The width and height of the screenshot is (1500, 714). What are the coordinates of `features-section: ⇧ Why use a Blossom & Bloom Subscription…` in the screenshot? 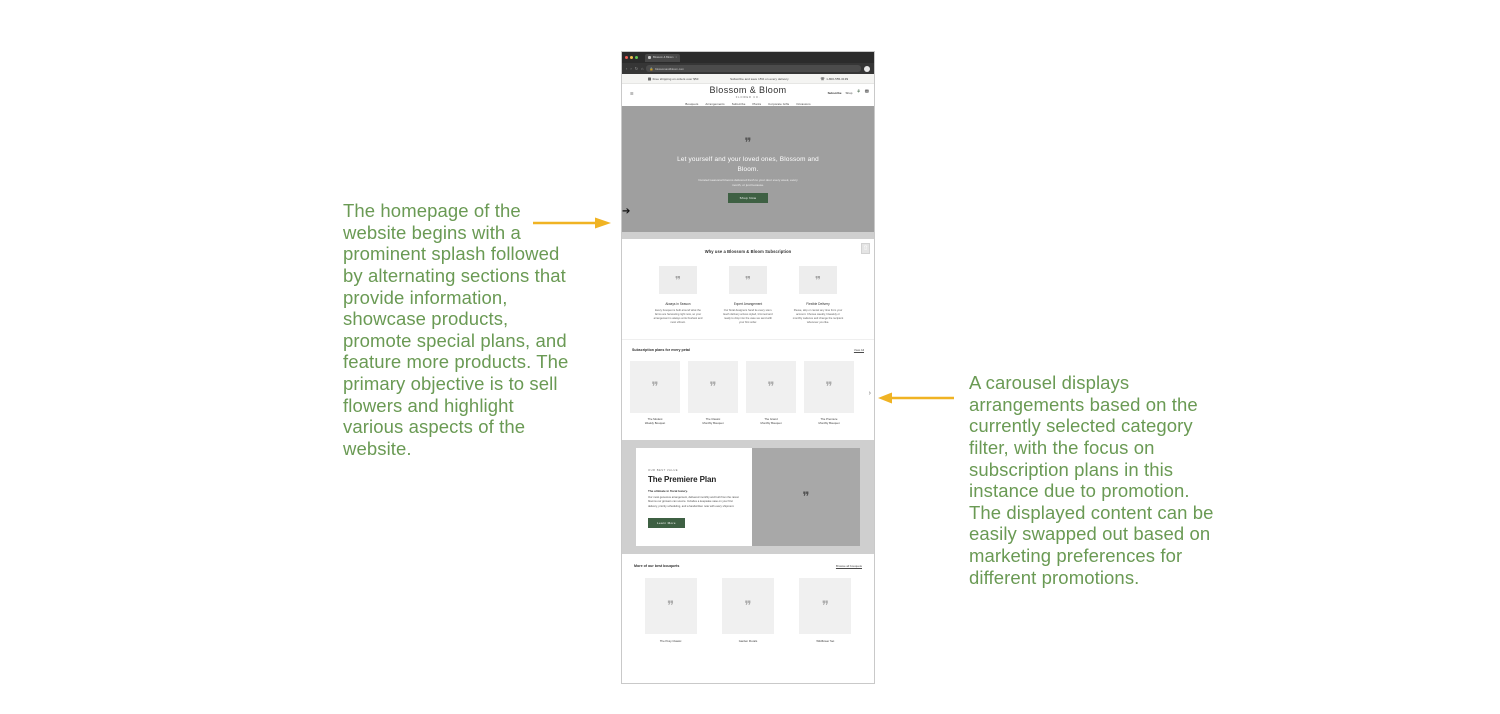 It's located at (748, 289).